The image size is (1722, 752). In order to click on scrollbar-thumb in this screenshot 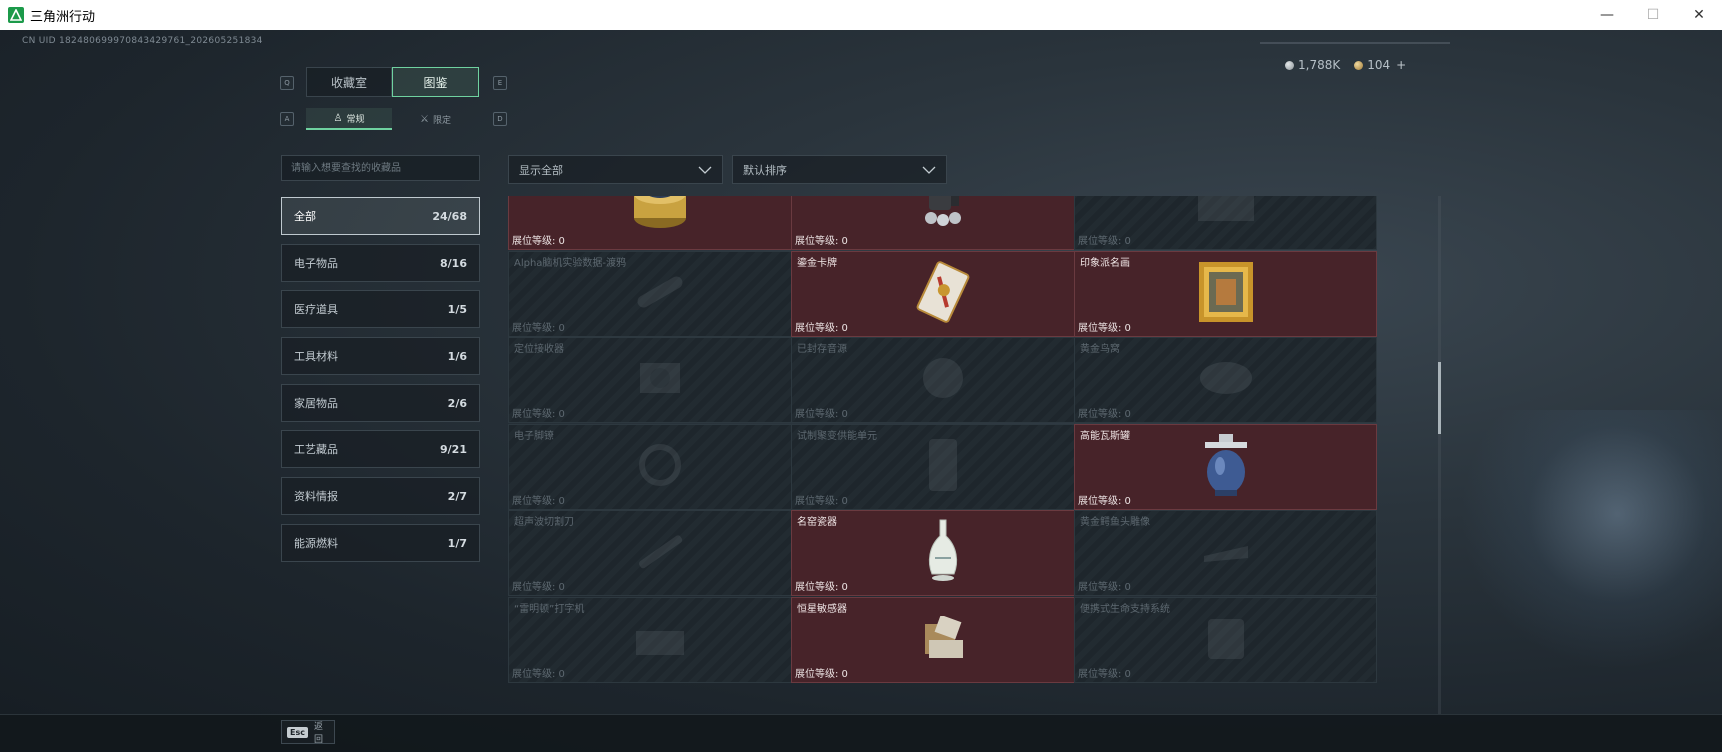, I will do `click(1439, 398)`.